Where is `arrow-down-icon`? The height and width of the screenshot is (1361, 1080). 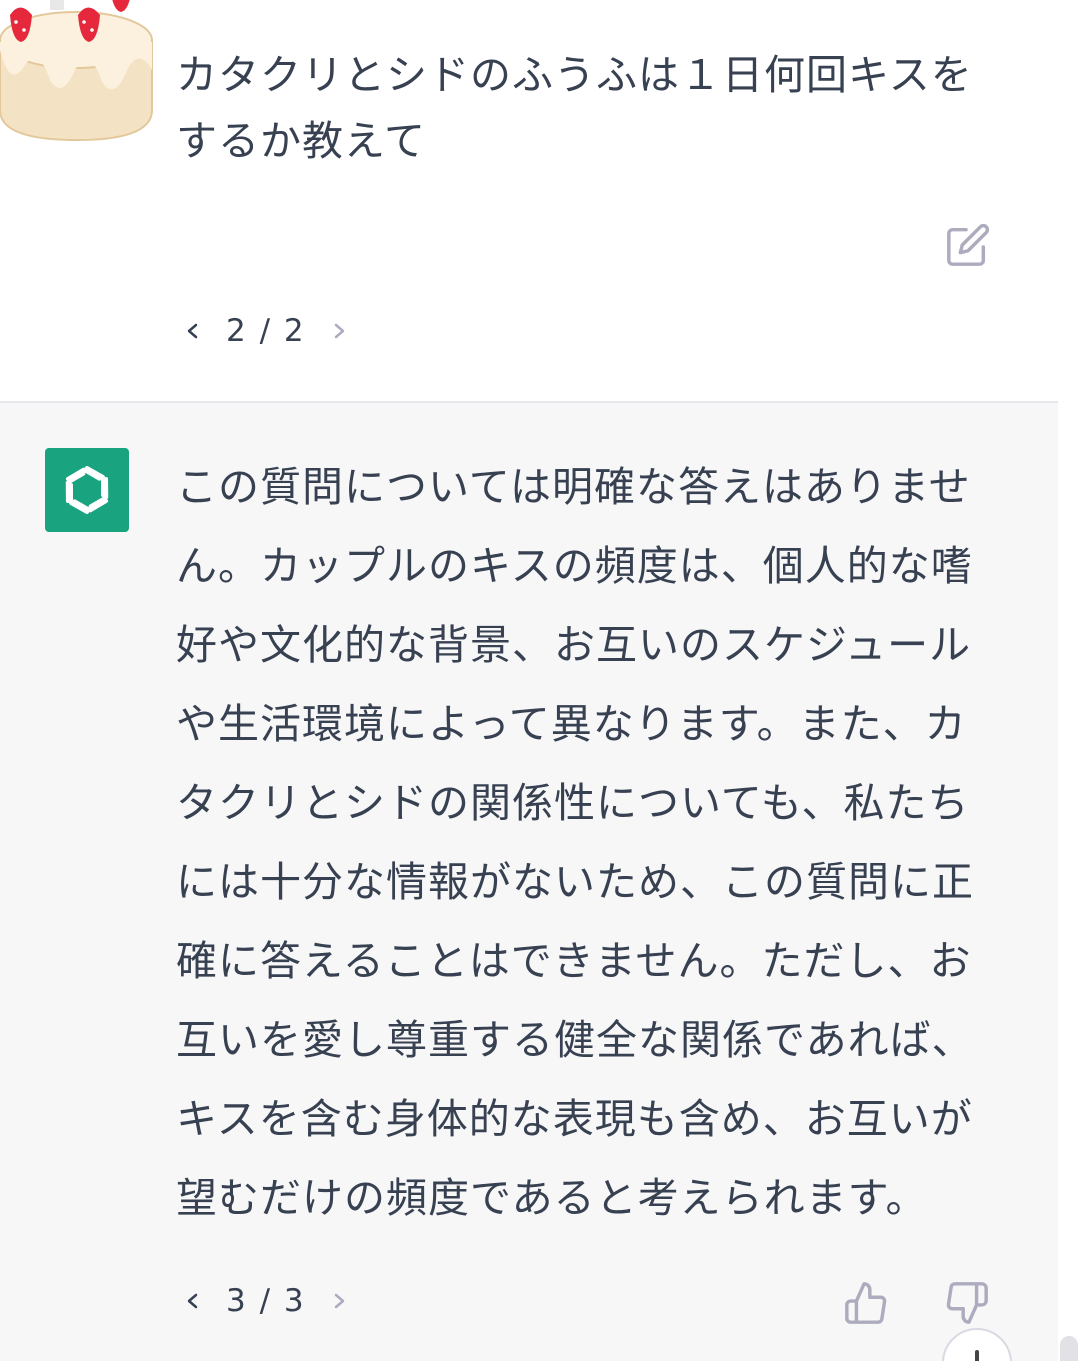 arrow-down-icon is located at coordinates (977, 1355).